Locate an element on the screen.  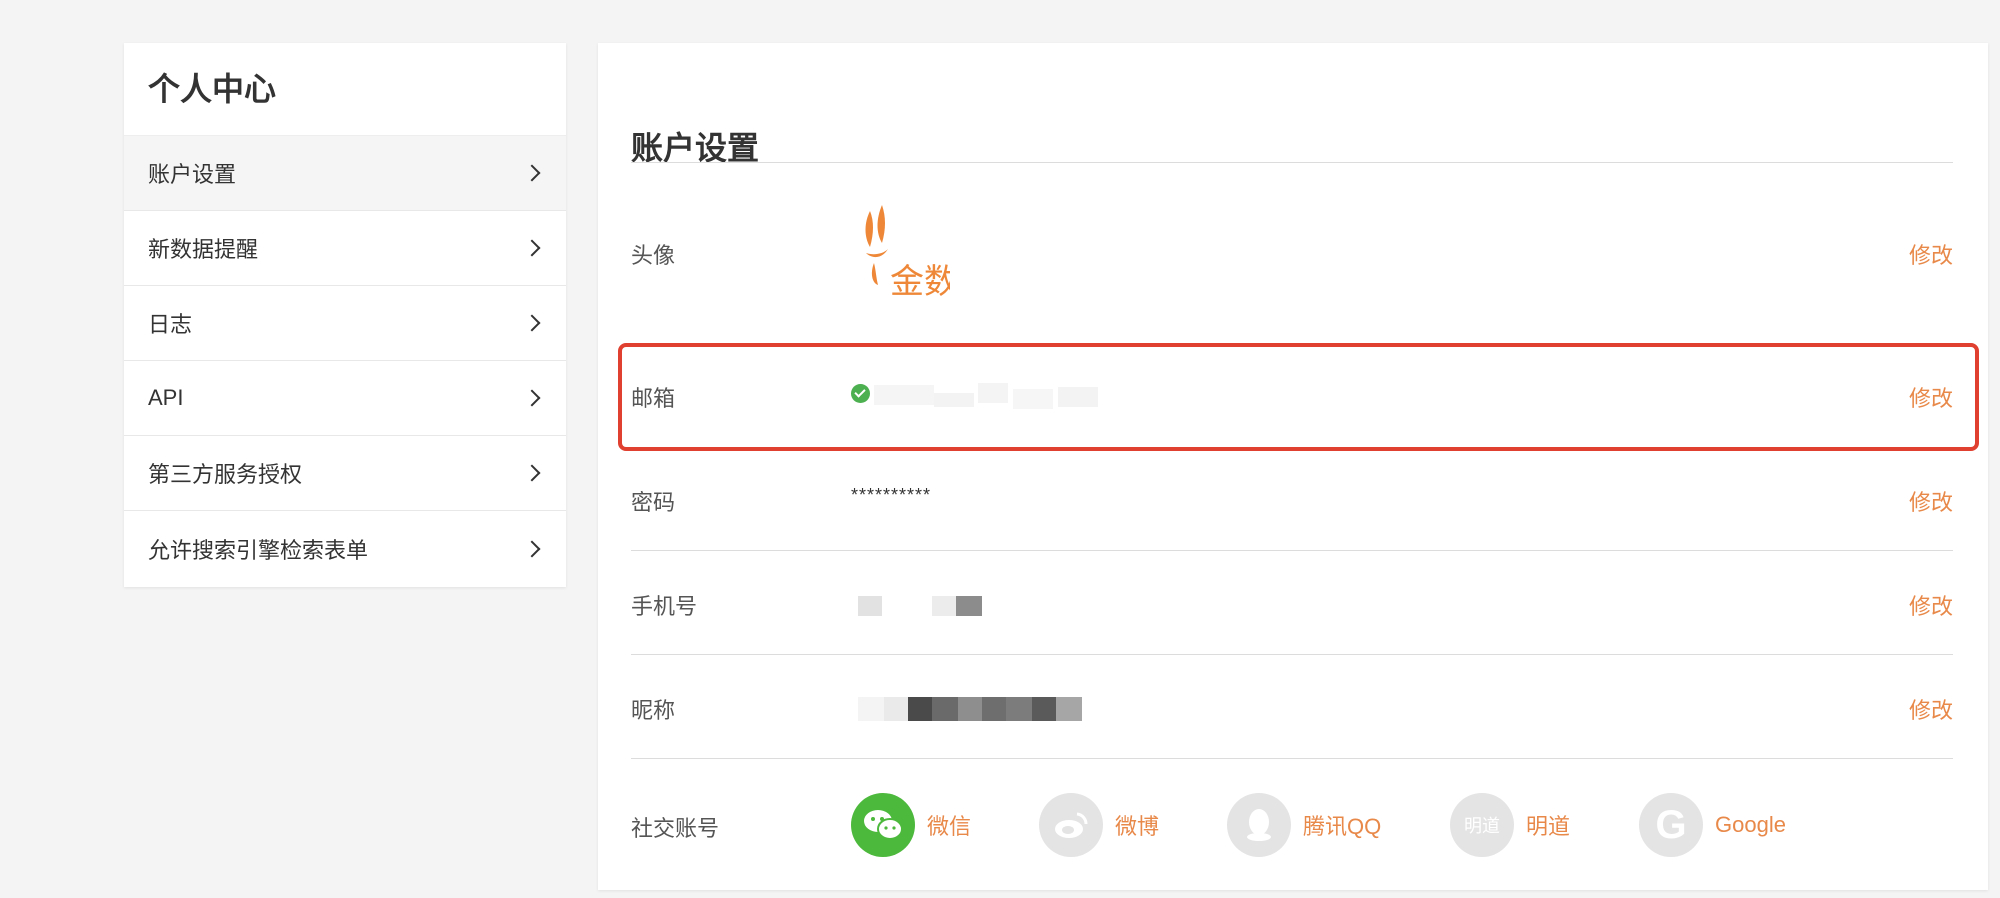
social-wechat-label: 微信 is located at coordinates (949, 826).